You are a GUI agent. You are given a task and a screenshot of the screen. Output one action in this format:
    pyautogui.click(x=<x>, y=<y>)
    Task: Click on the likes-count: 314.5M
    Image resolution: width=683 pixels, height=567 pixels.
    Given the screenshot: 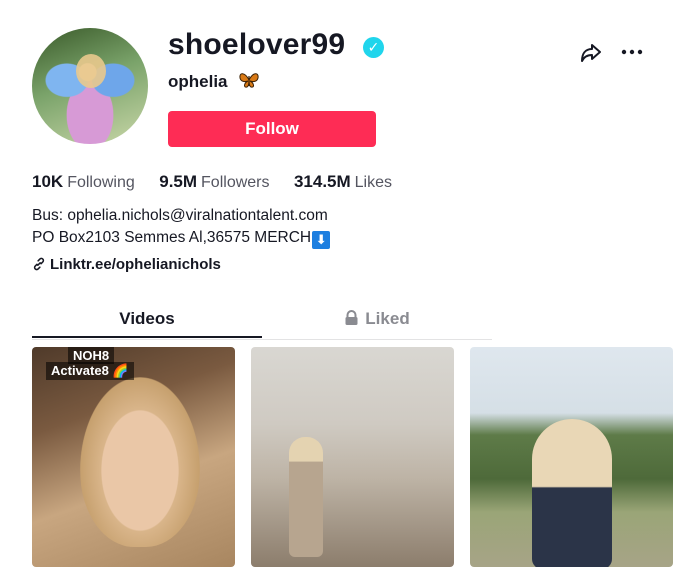 What is the action you would take?
    pyautogui.click(x=322, y=181)
    